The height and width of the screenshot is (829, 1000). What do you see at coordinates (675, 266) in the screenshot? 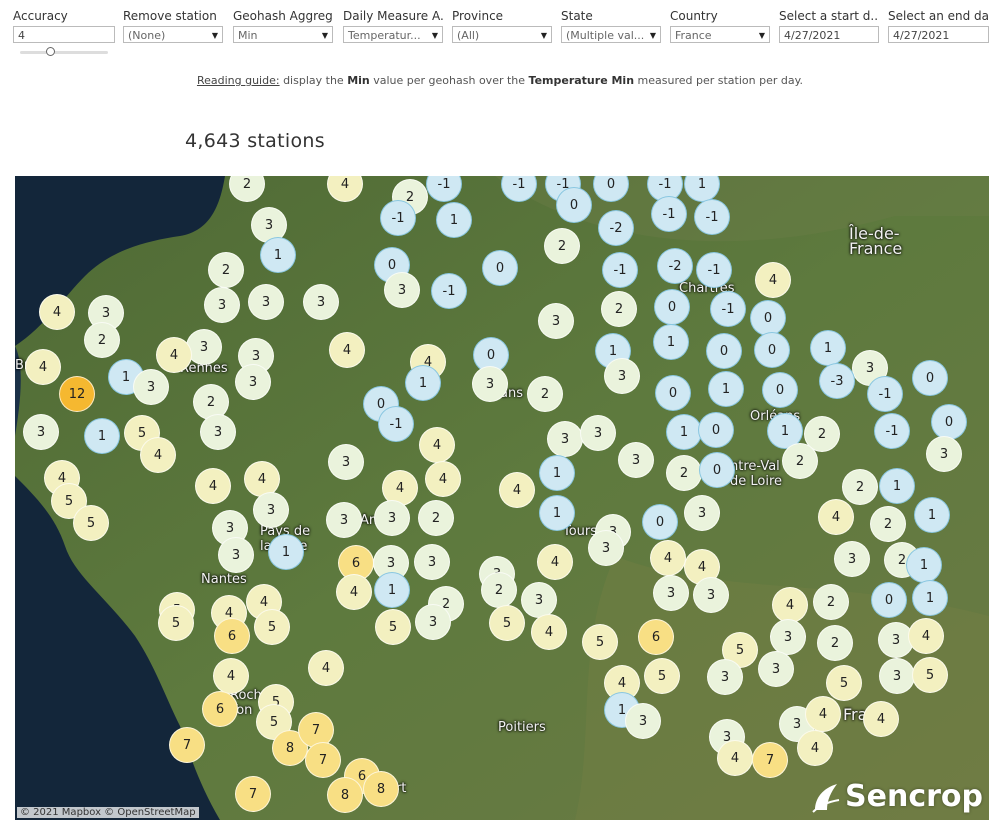
I see `station-cluster-marker: -2` at bounding box center [675, 266].